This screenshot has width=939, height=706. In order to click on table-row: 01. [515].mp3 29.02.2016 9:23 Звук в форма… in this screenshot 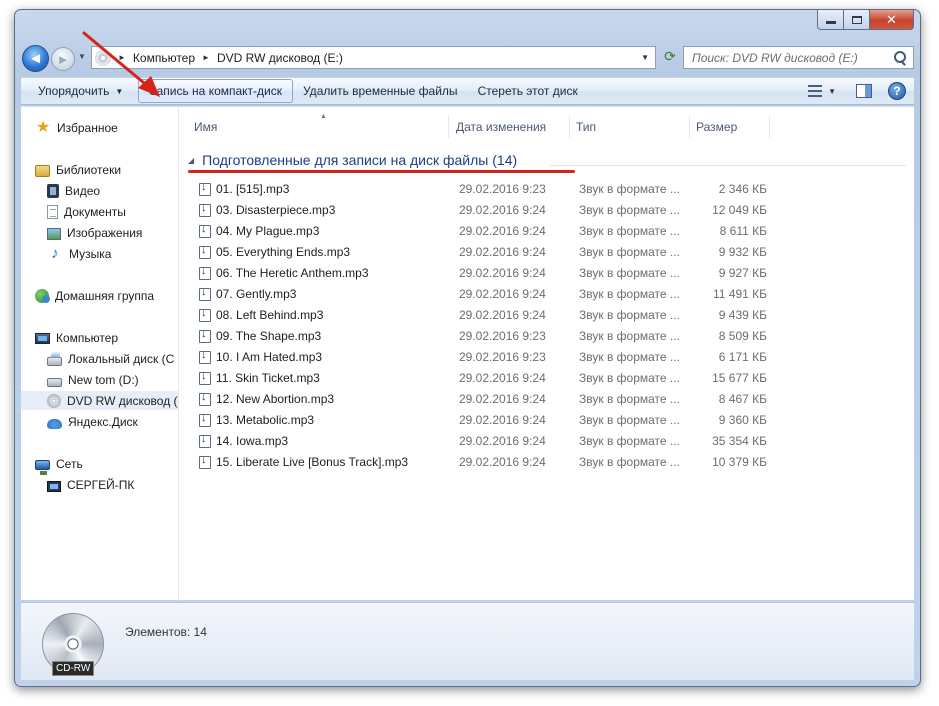, I will do `click(552, 189)`.